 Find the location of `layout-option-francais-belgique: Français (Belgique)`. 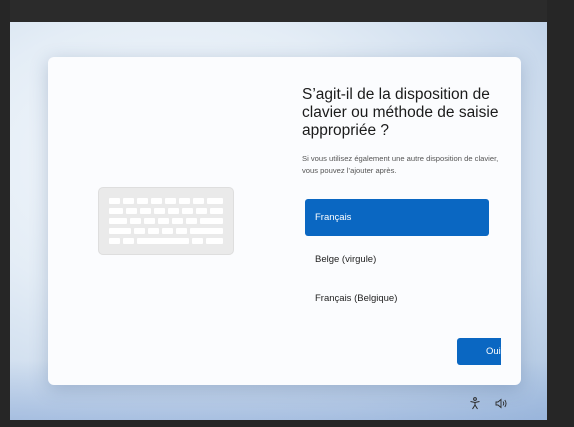

layout-option-francais-belgique: Français (Belgique) is located at coordinates (397, 298).